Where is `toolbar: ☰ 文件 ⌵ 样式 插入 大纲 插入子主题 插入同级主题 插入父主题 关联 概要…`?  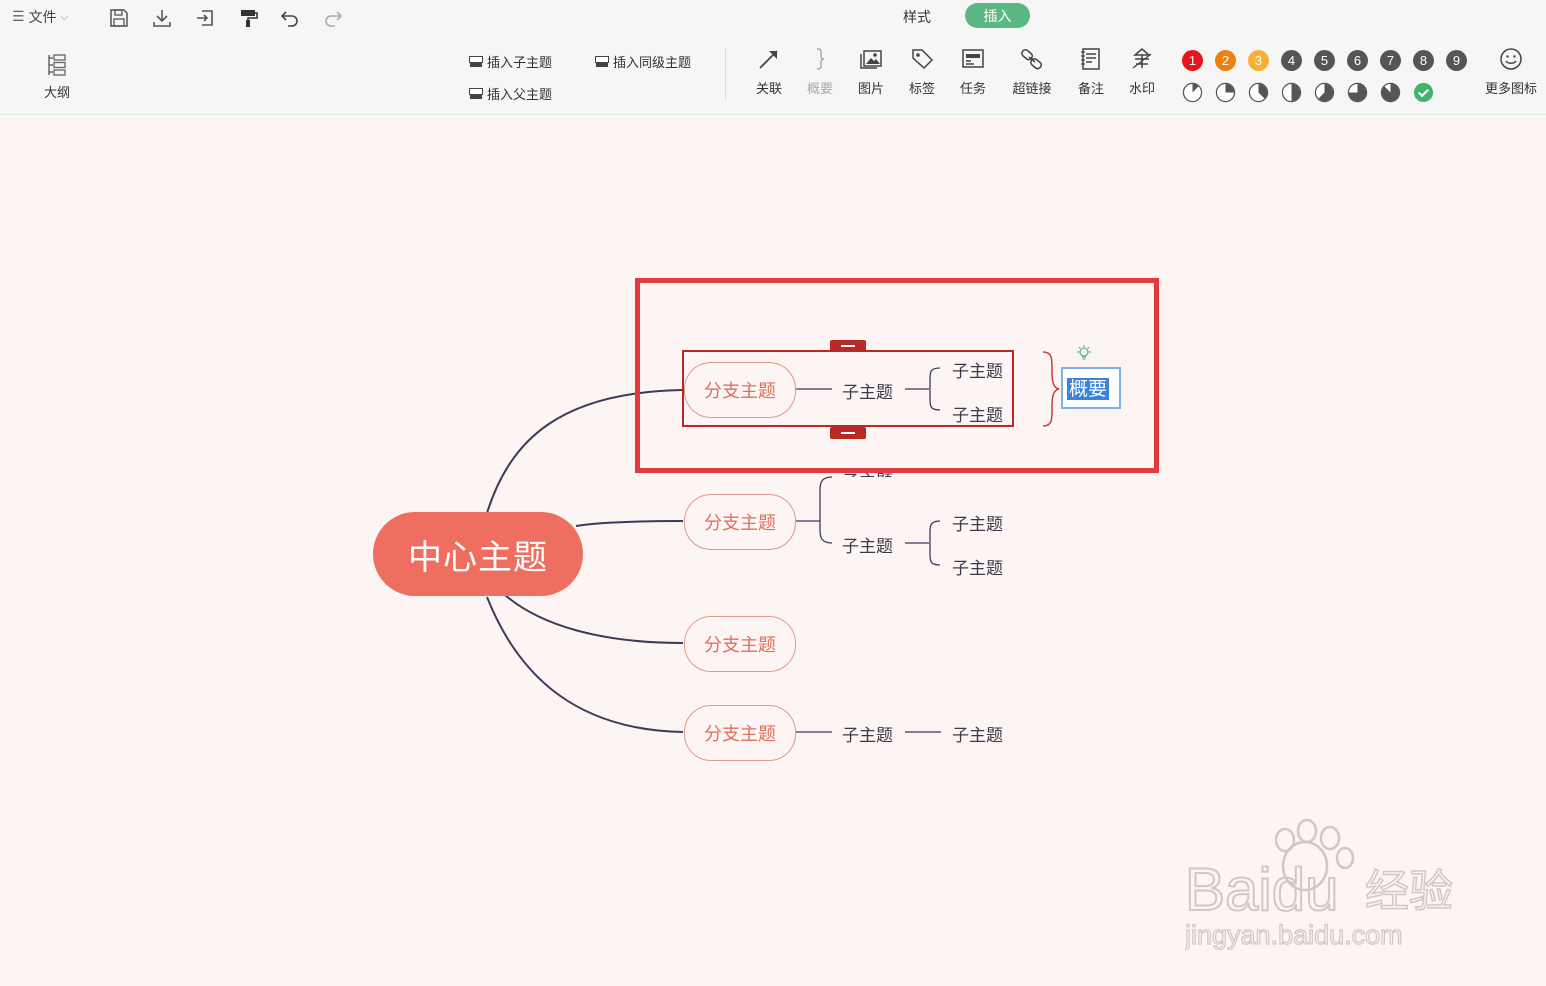 toolbar: ☰ 文件 ⌵ 样式 插入 大纲 插入子主题 插入同级主题 插入父主题 关联 概要… is located at coordinates (773, 57).